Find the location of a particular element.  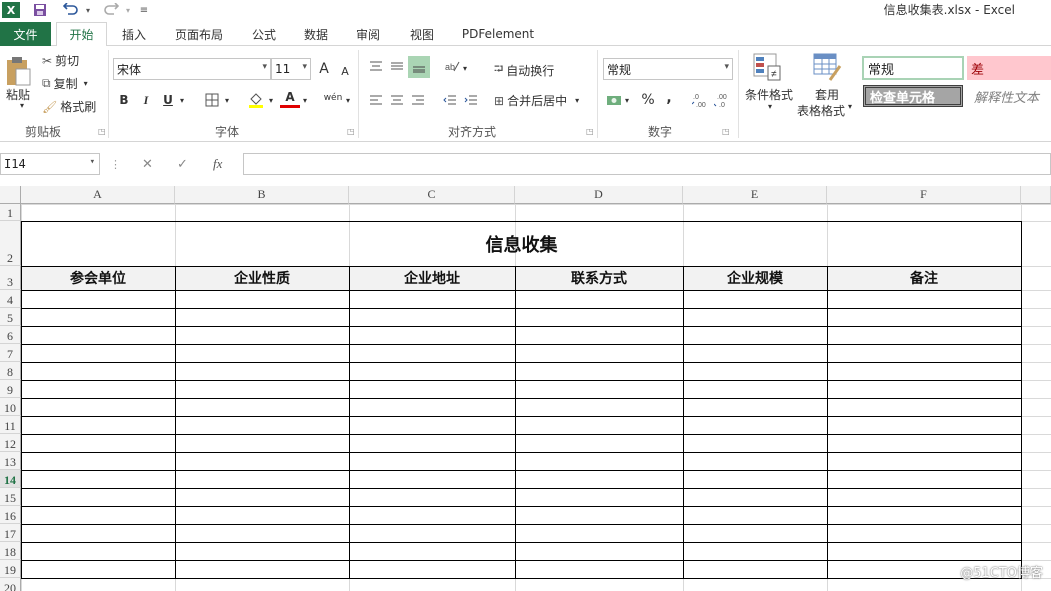

clipboard-launcher-icon: ◳ is located at coordinates (102, 131).